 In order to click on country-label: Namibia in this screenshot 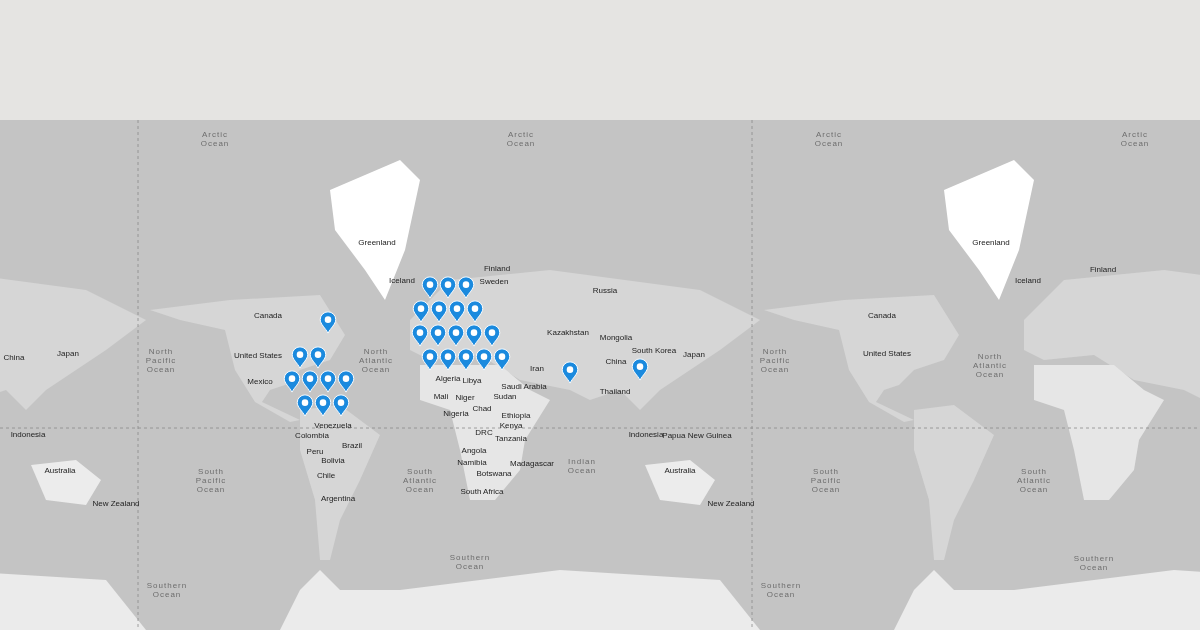, I will do `click(472, 463)`.